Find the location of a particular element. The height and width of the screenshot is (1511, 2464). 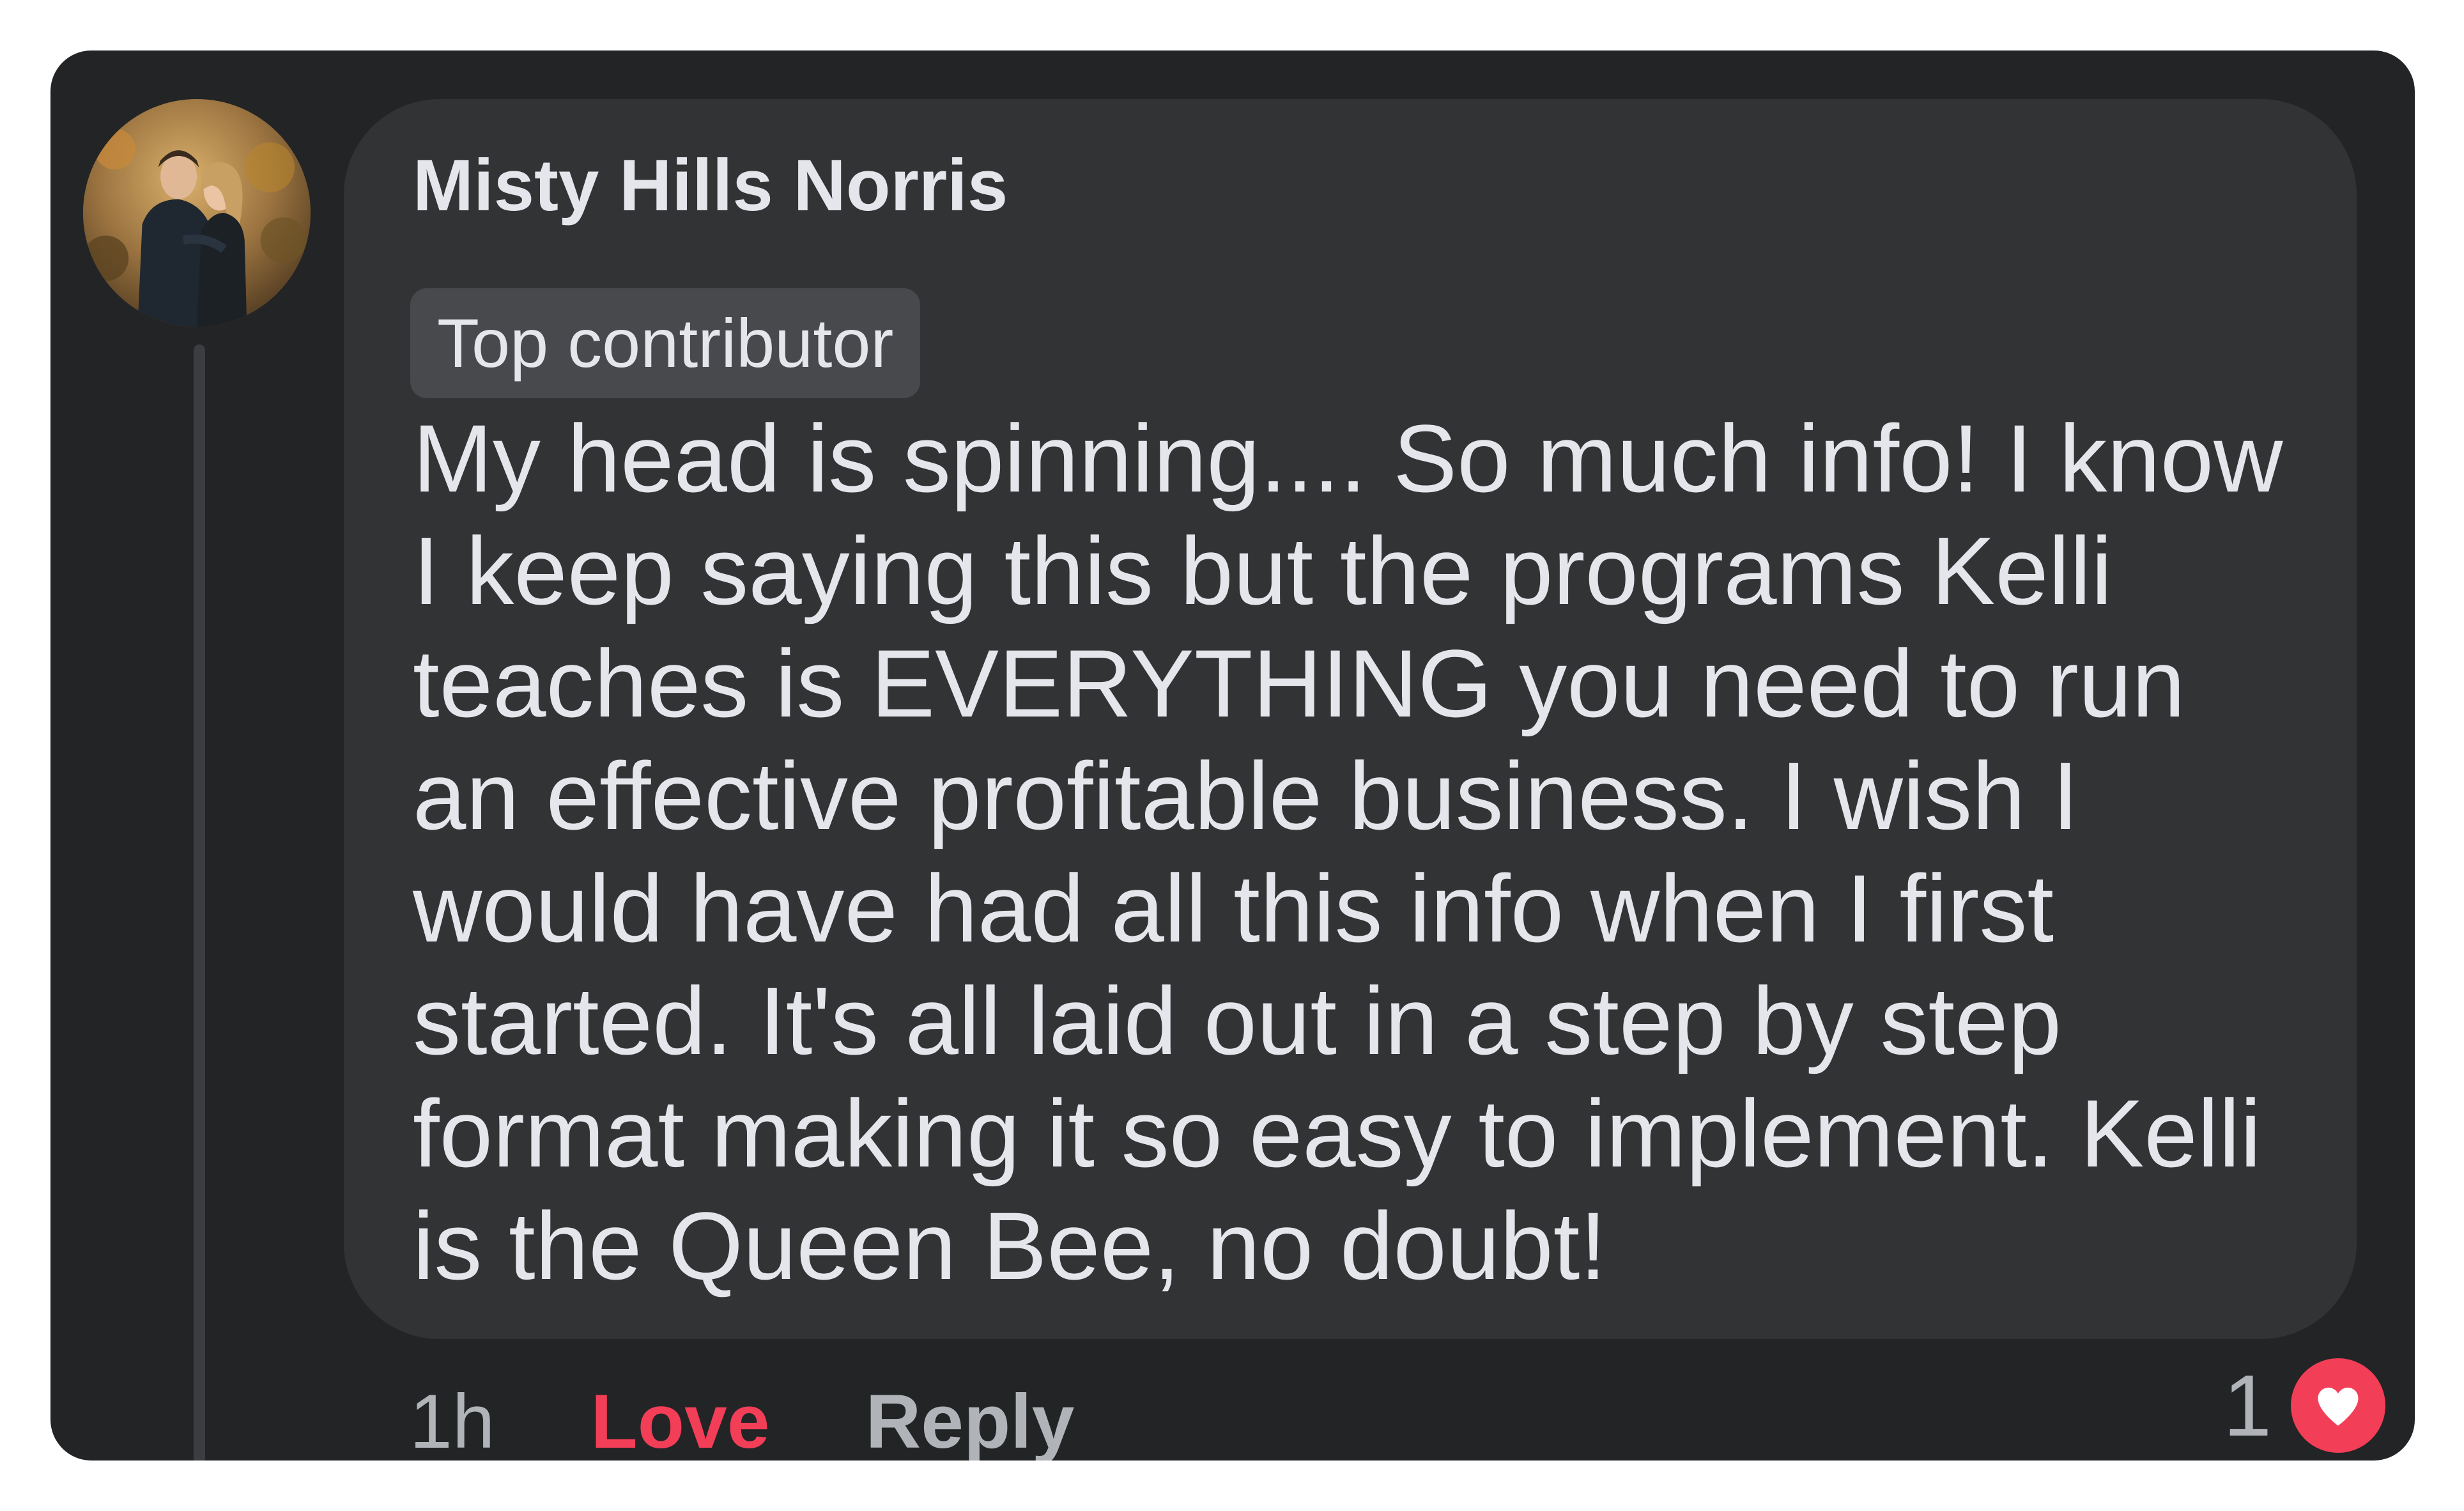

reaction-summary: 1 is located at coordinates (2307, 1401).